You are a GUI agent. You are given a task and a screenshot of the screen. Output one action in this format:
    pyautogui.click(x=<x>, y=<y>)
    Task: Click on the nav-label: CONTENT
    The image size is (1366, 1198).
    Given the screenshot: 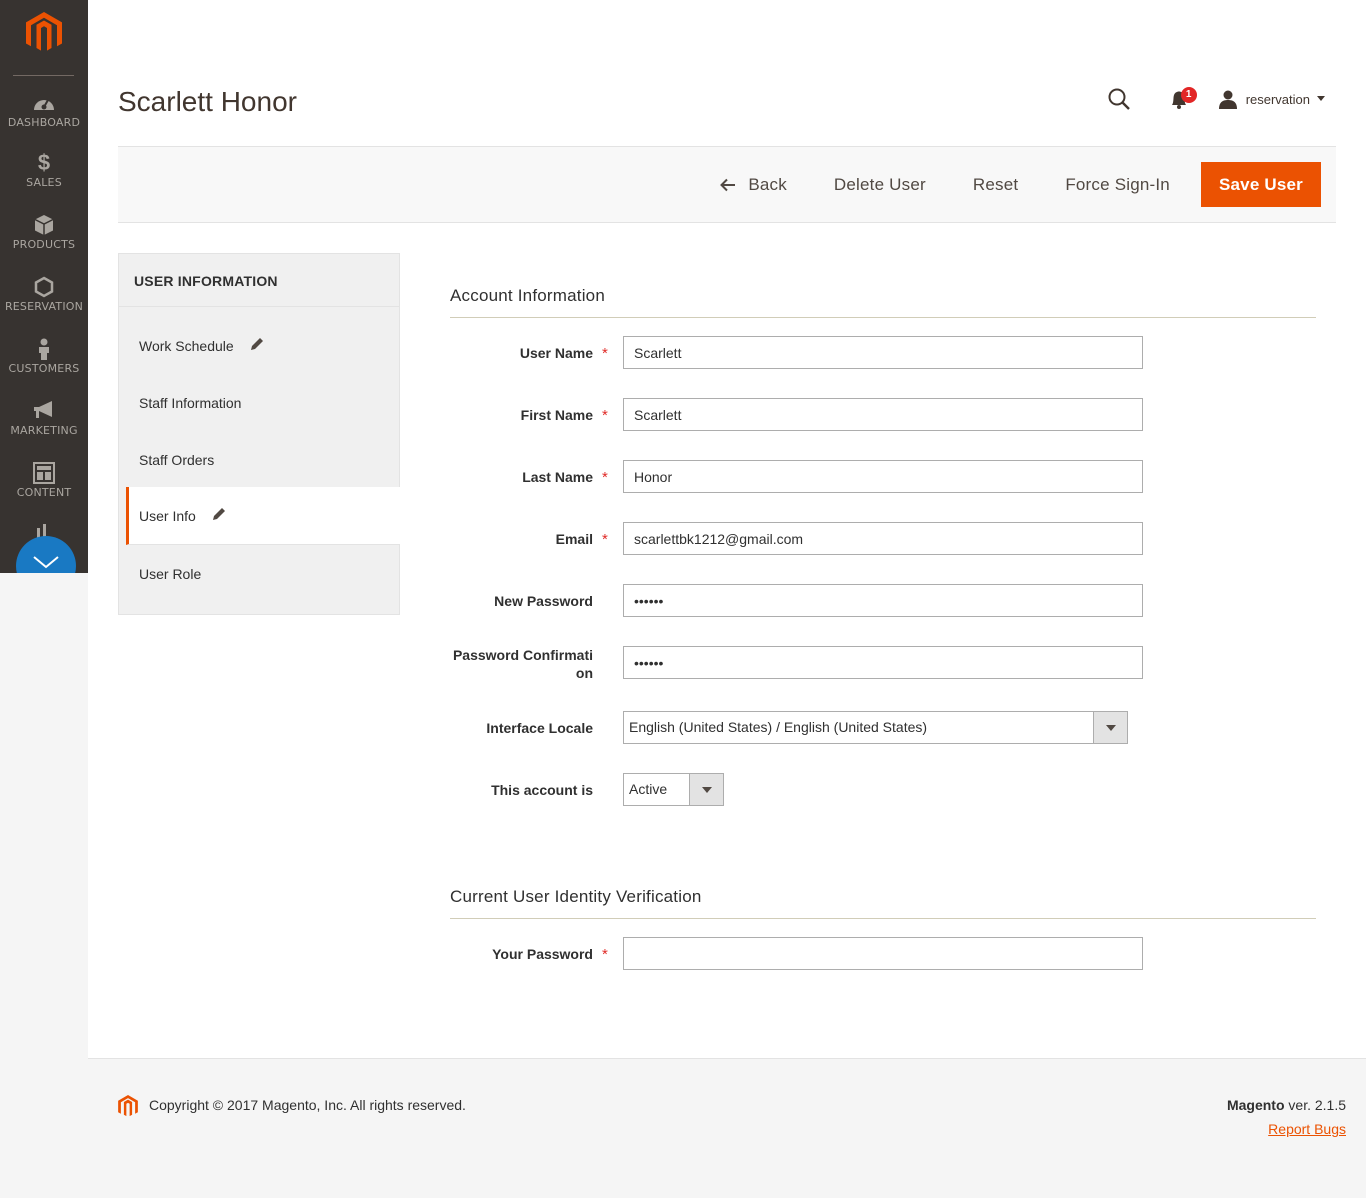 What is the action you would take?
    pyautogui.click(x=44, y=492)
    